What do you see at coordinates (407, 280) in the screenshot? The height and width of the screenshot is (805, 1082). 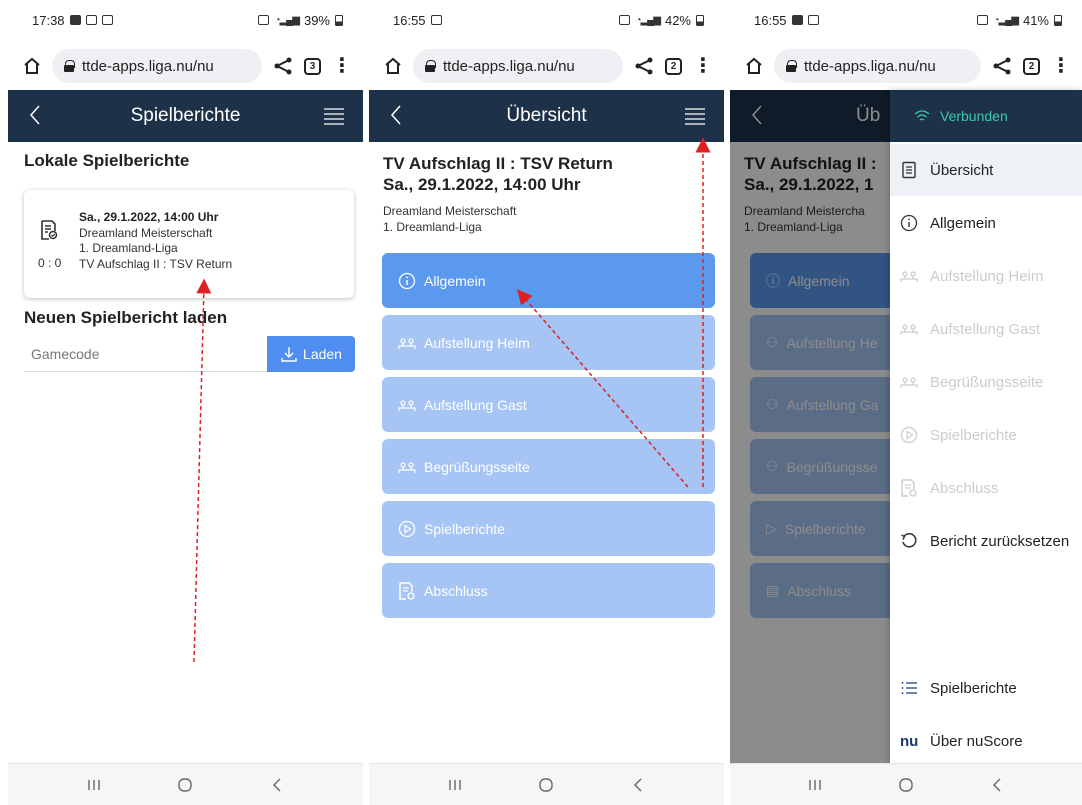 I see `info-icon` at bounding box center [407, 280].